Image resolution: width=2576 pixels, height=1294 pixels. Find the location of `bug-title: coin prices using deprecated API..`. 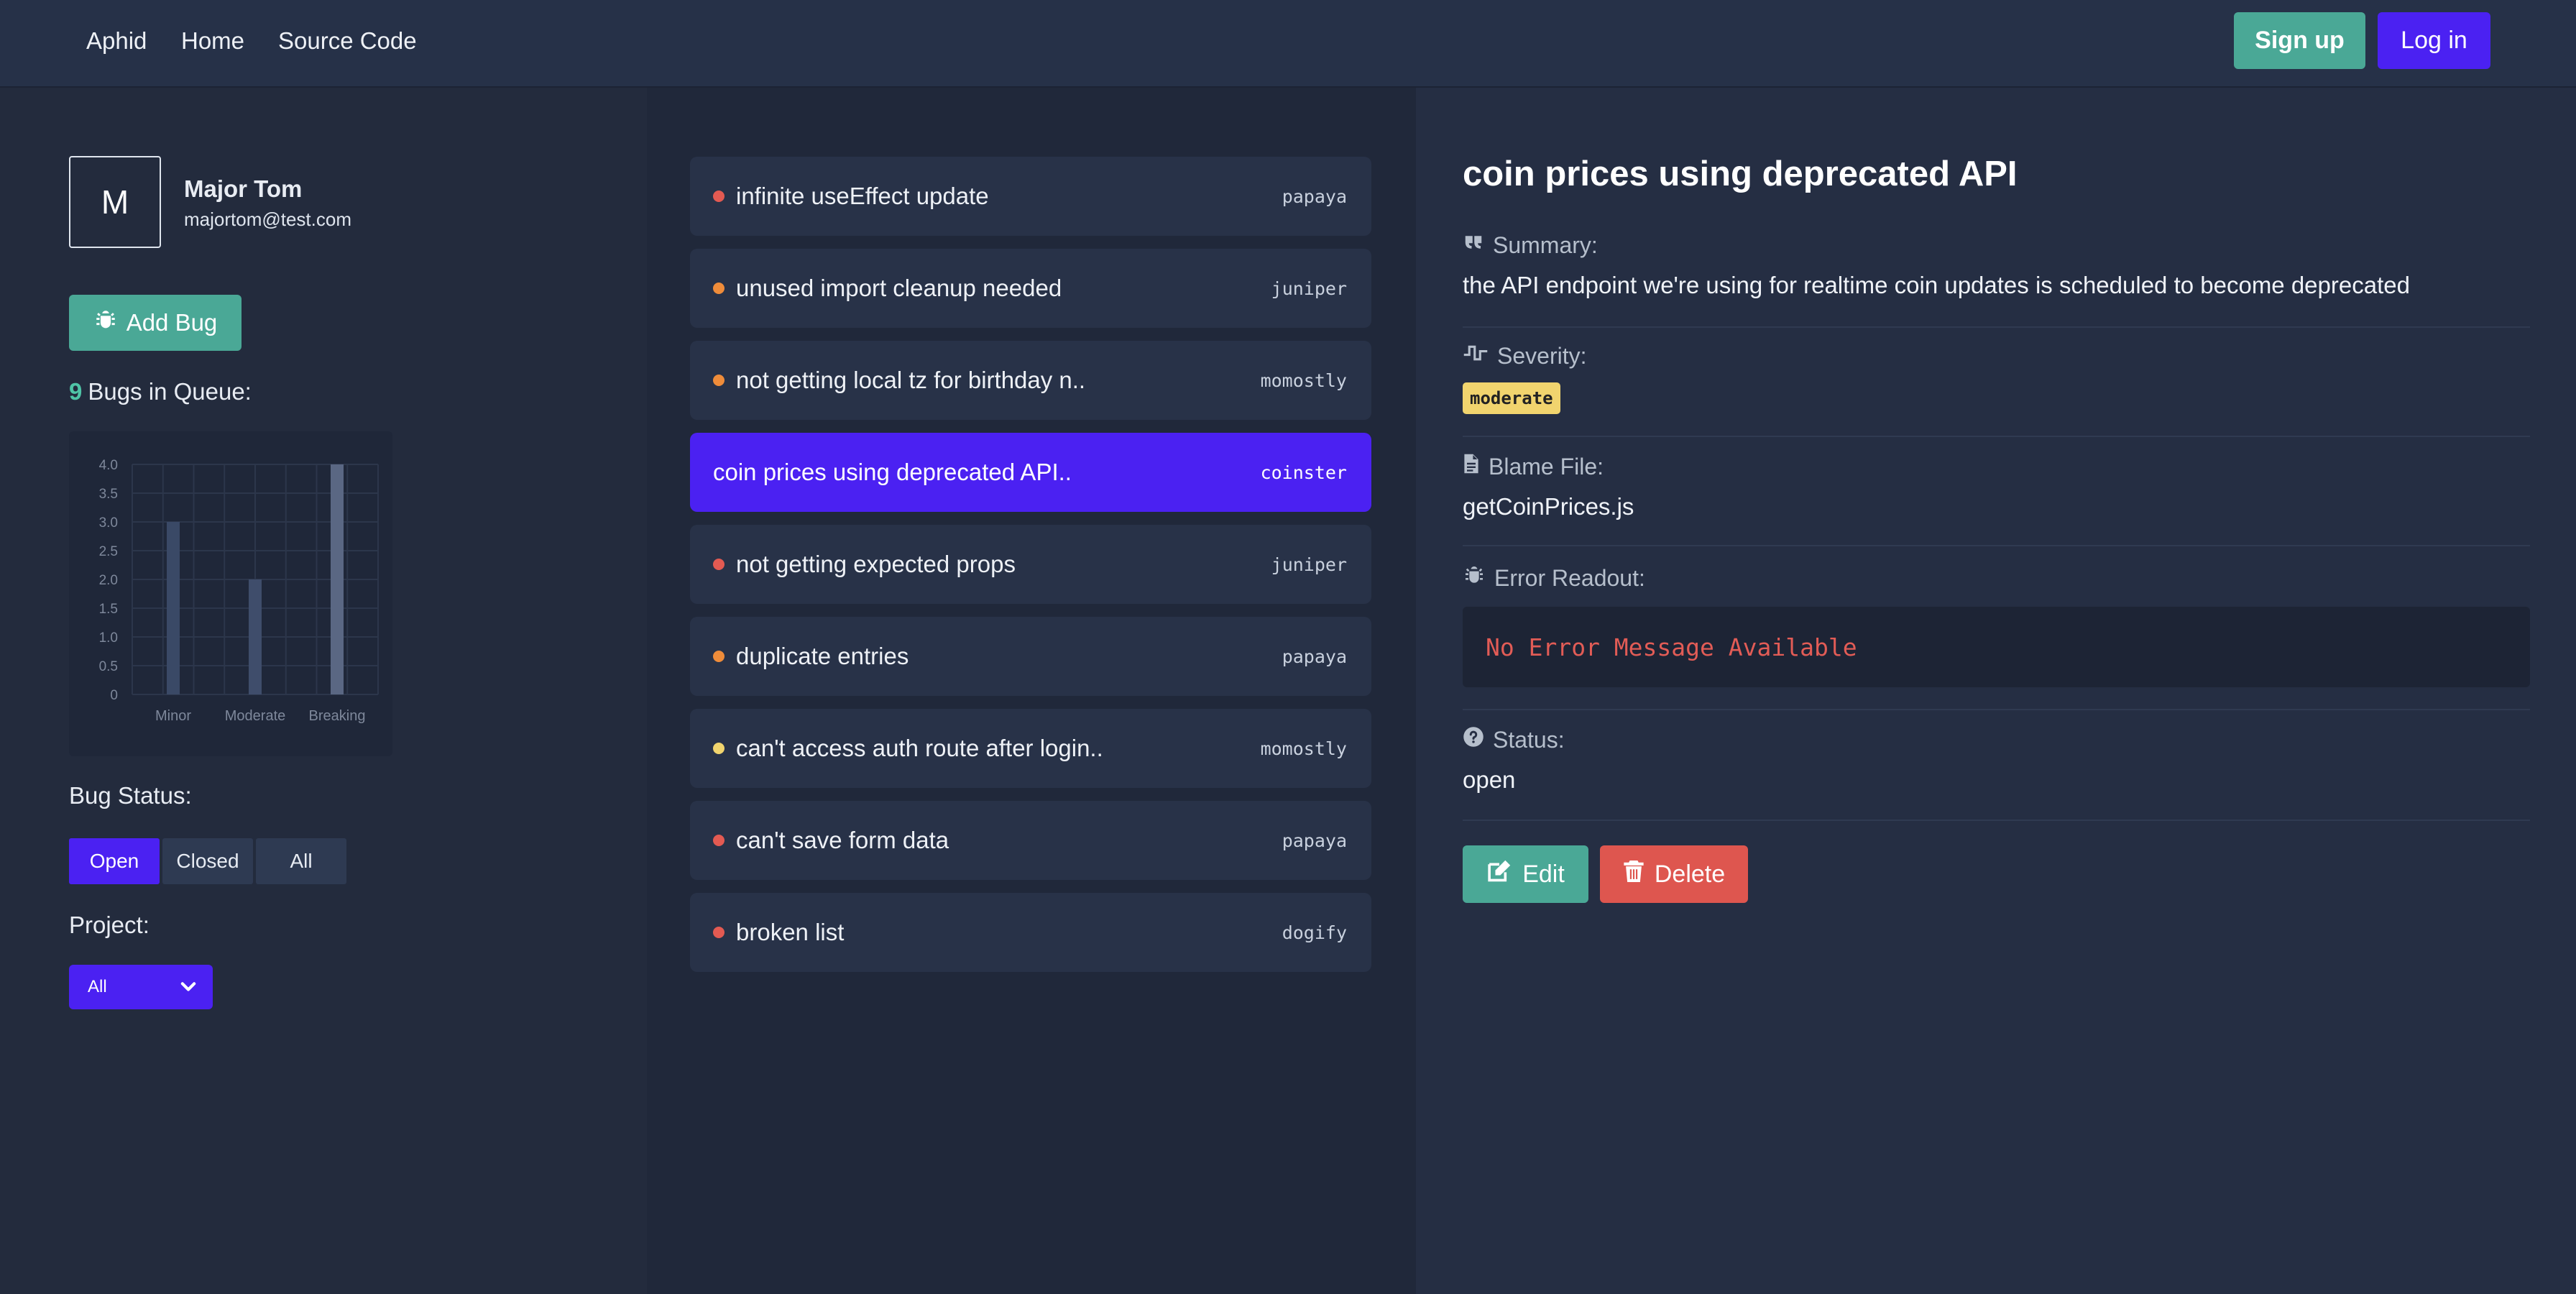

bug-title: coin prices using deprecated API.. is located at coordinates (892, 472).